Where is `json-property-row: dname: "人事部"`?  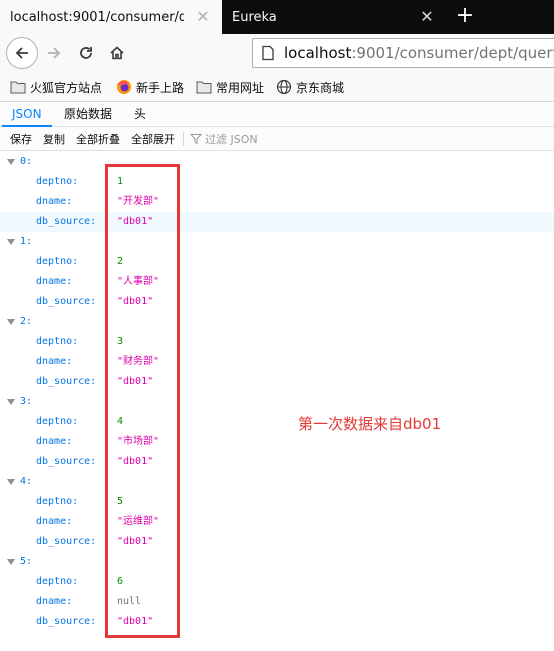 json-property-row: dname: "人事部" is located at coordinates (277, 282).